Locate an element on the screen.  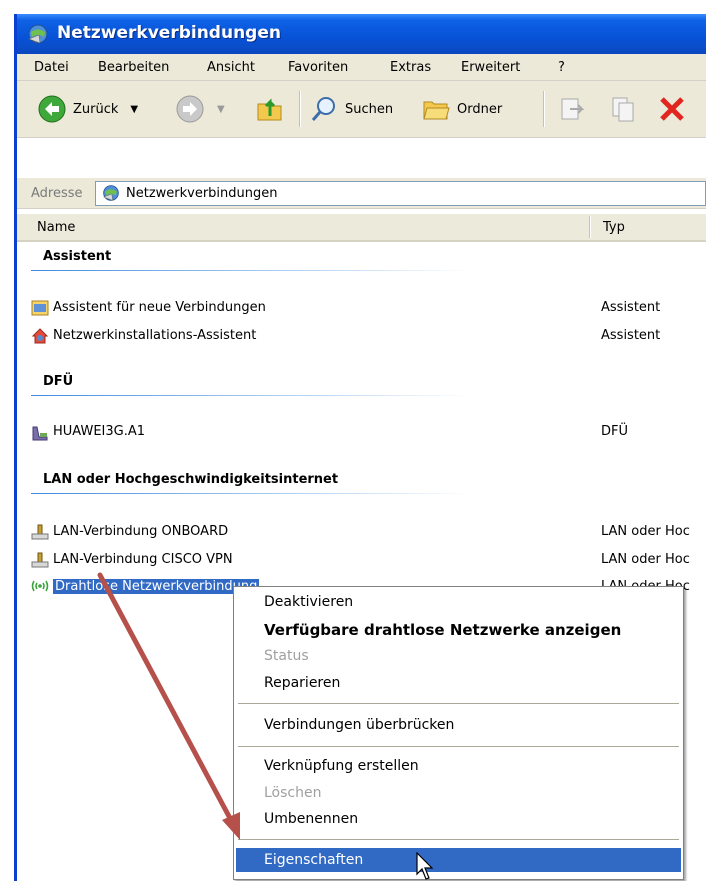
mouse-cursor-icon is located at coordinates (425, 866).